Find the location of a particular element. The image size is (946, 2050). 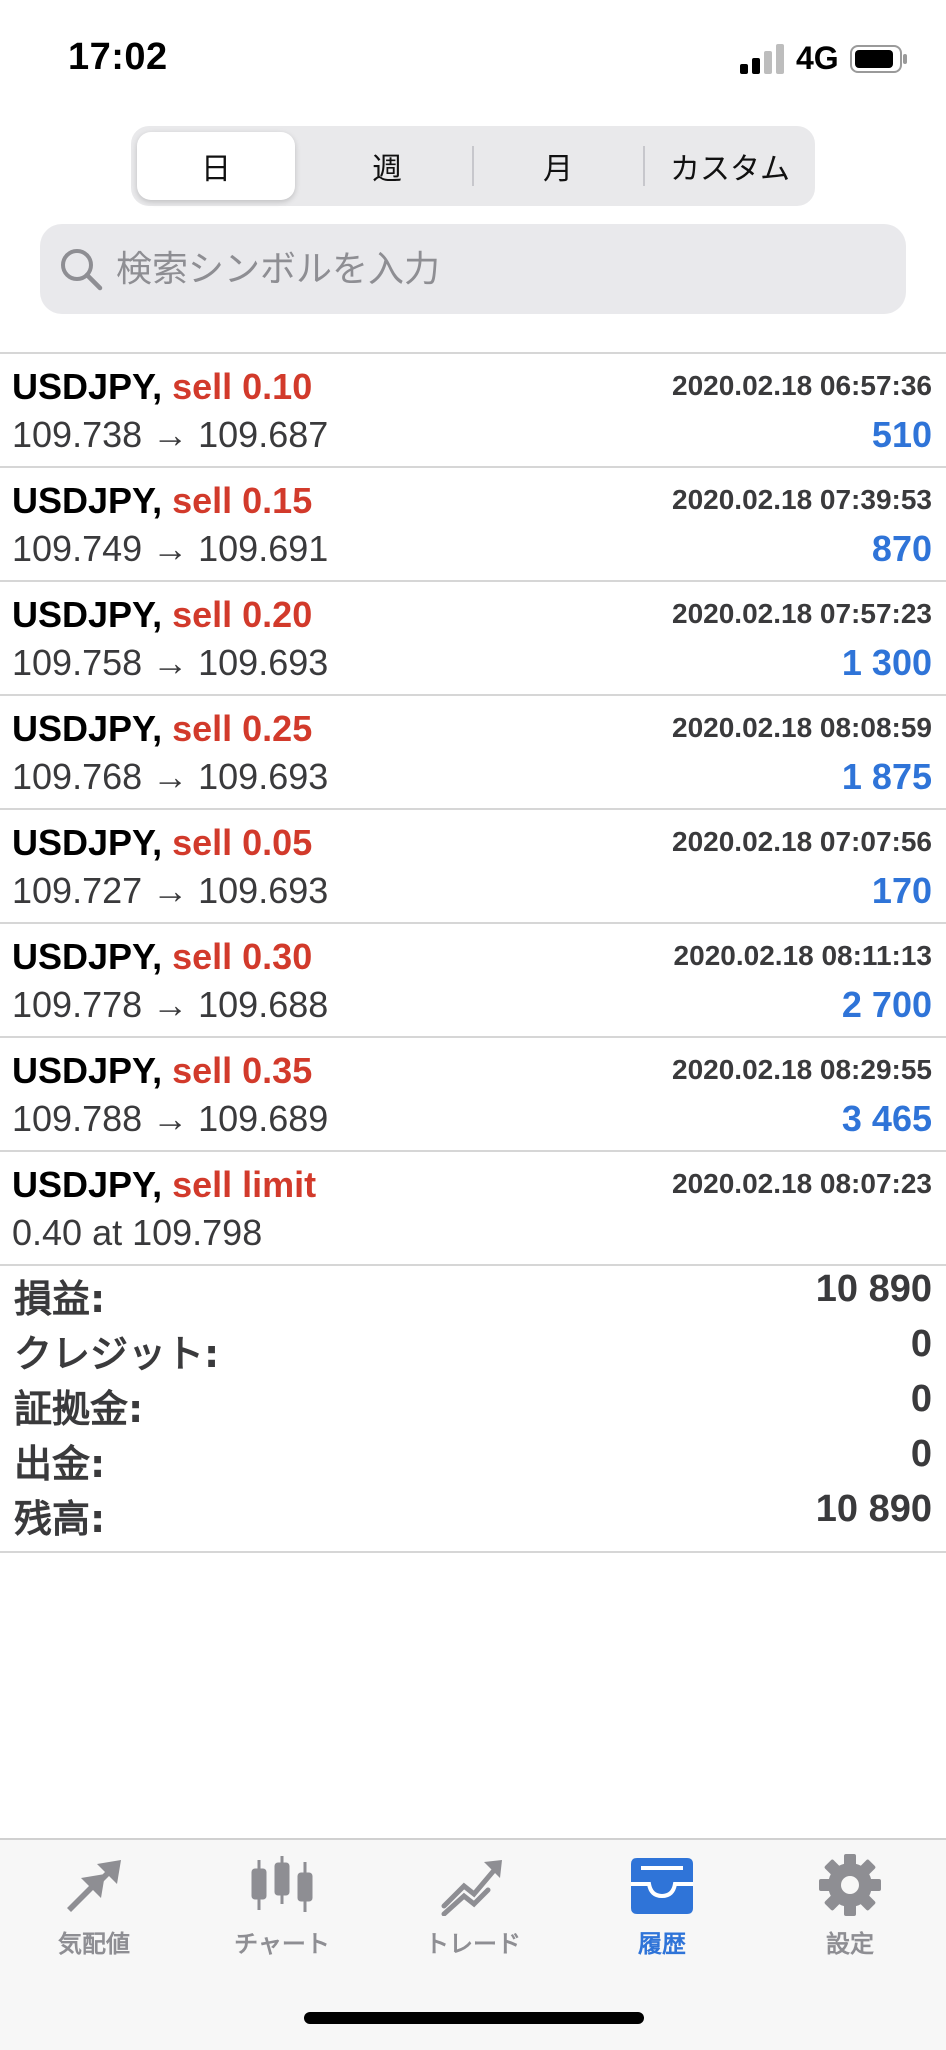

trade-prices: 109.758 → 109.693 is located at coordinates (170, 662).